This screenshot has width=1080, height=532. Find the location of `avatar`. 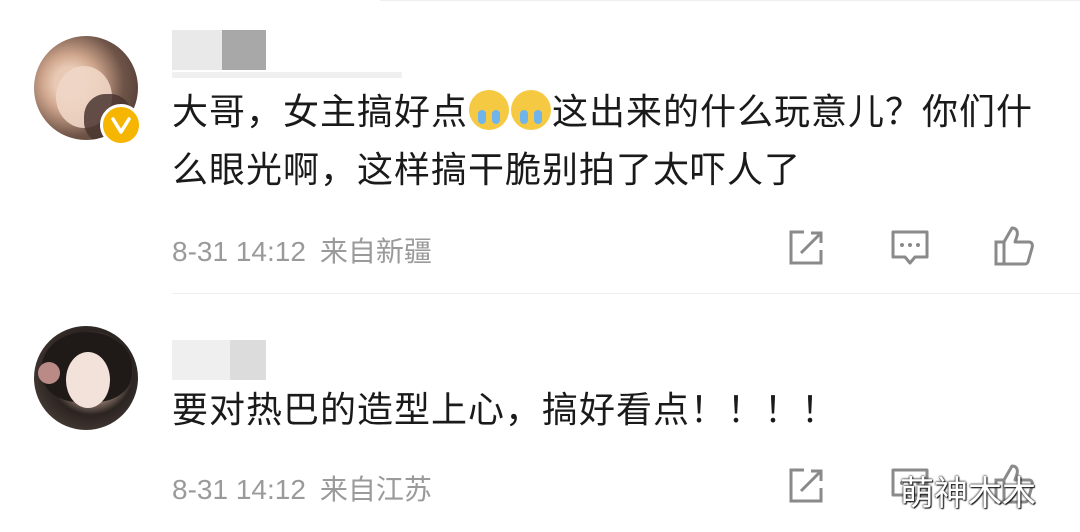

avatar is located at coordinates (86, 378).